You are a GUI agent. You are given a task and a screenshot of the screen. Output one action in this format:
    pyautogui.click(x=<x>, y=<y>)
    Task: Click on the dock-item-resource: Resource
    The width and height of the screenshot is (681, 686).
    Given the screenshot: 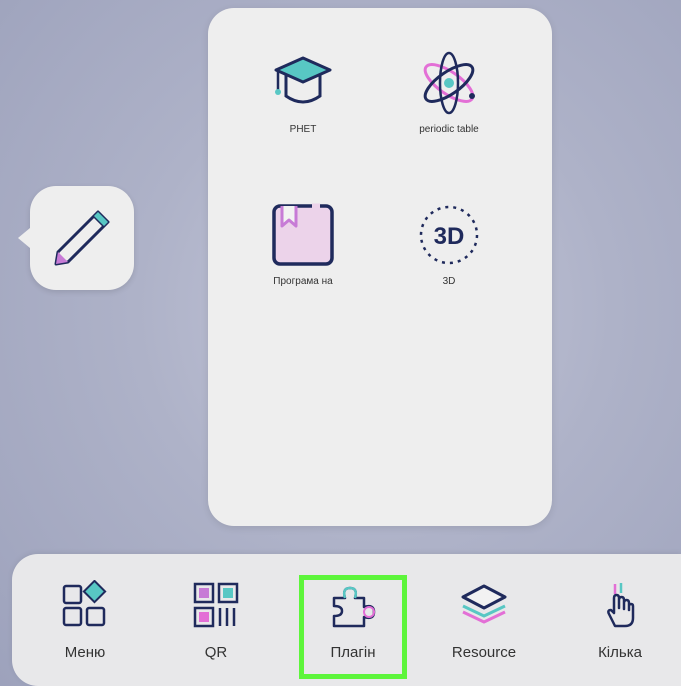 What is the action you would take?
    pyautogui.click(x=484, y=620)
    